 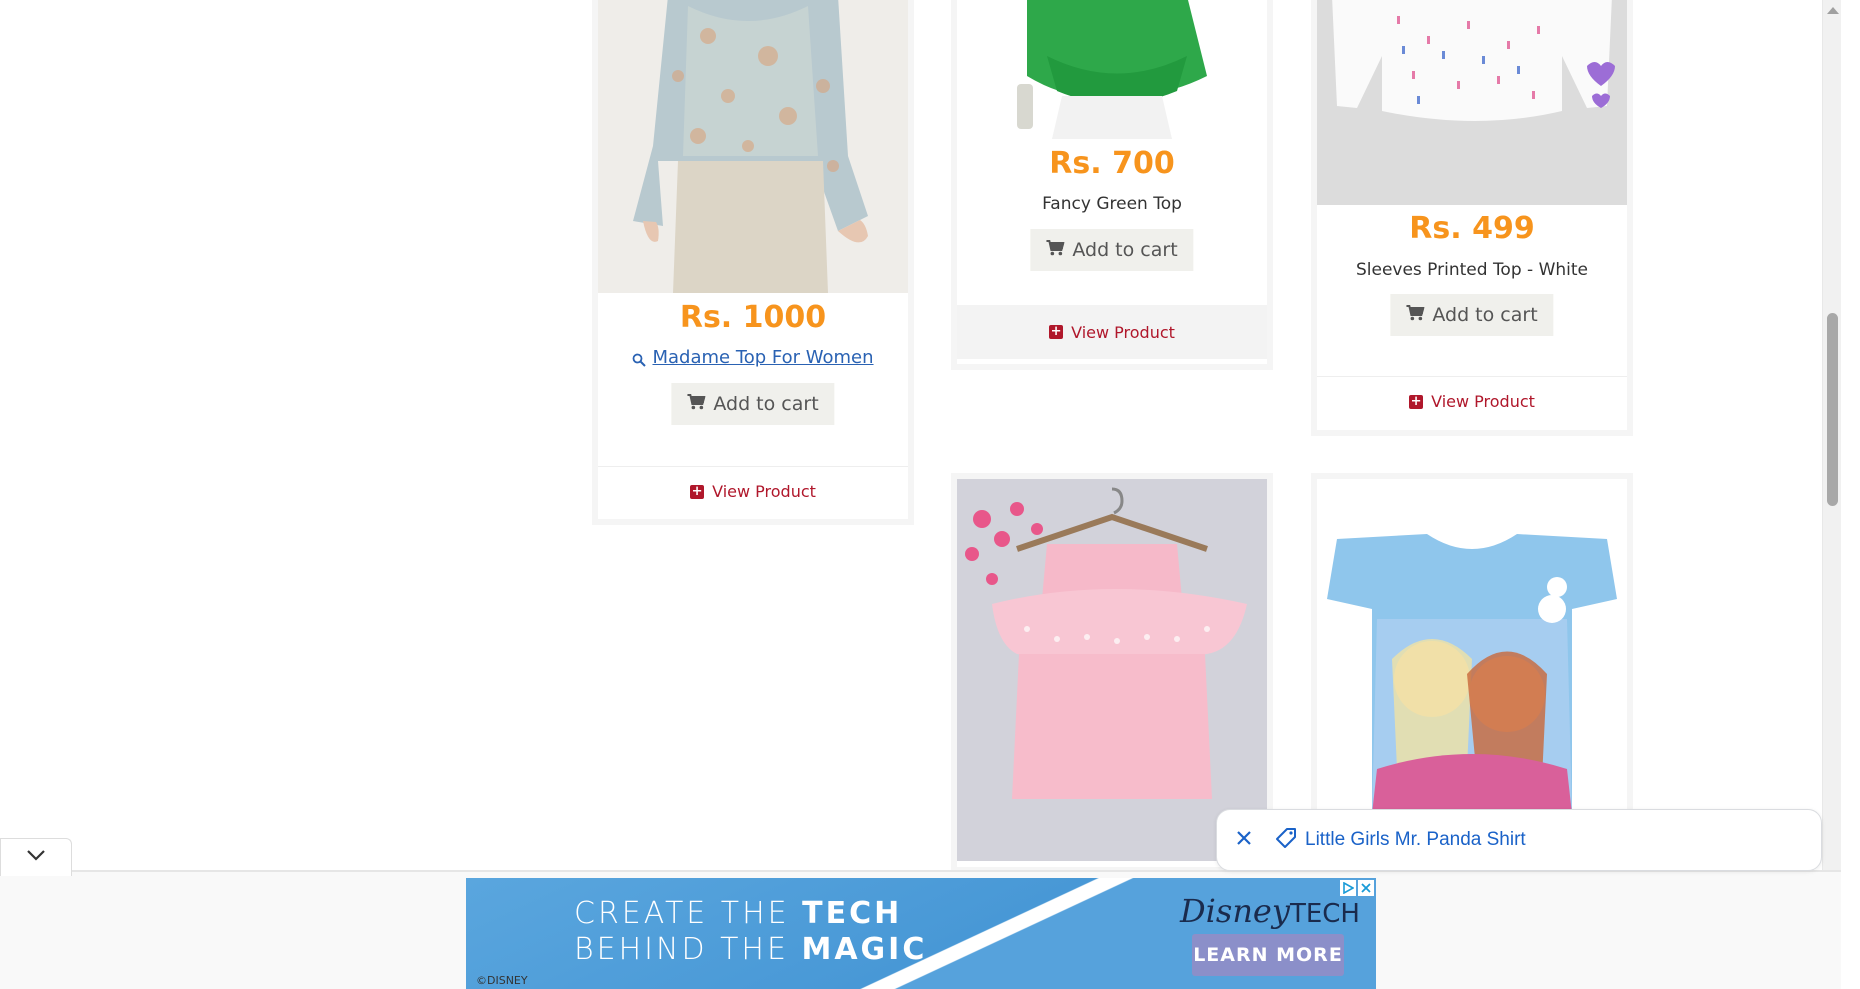 I want to click on ad-copyright: ©DISNEY, so click(x=502, y=980).